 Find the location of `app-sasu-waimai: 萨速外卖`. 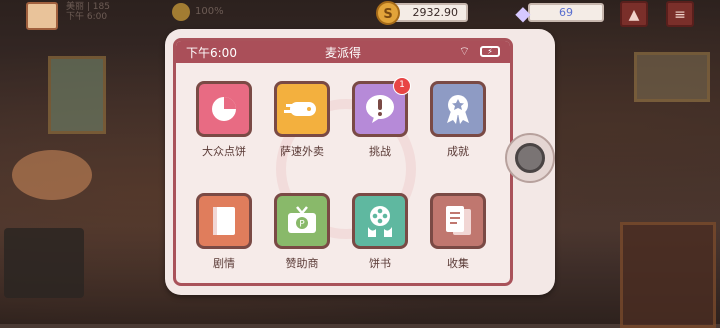

app-sasu-waimai: 萨速外卖 is located at coordinates (302, 120).